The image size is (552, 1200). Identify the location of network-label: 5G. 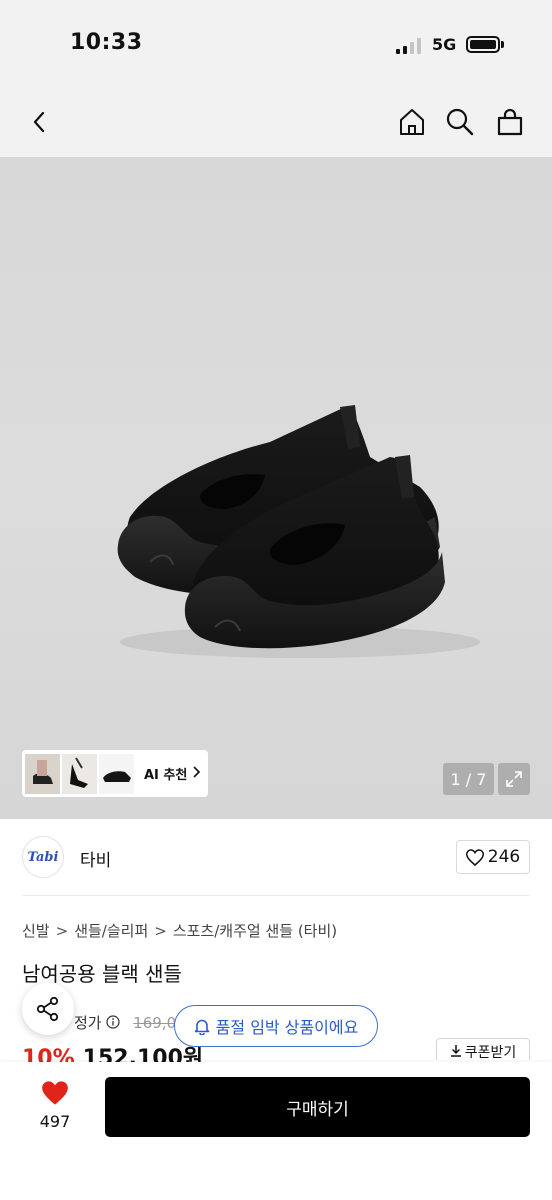
(444, 44).